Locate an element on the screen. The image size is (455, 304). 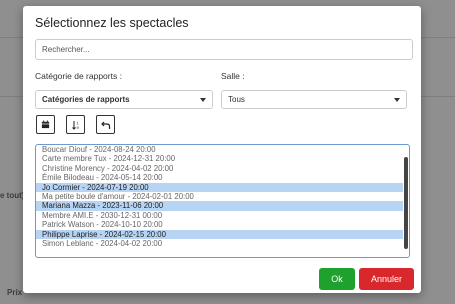
list-item: Émile Bilodeau - 2024-05-14 20:00 is located at coordinates (219, 177).